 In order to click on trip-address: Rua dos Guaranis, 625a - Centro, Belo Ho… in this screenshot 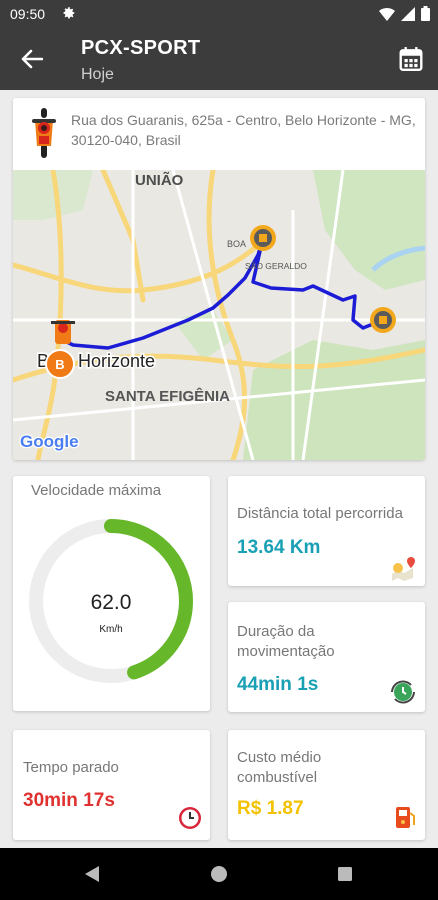, I will do `click(243, 130)`.